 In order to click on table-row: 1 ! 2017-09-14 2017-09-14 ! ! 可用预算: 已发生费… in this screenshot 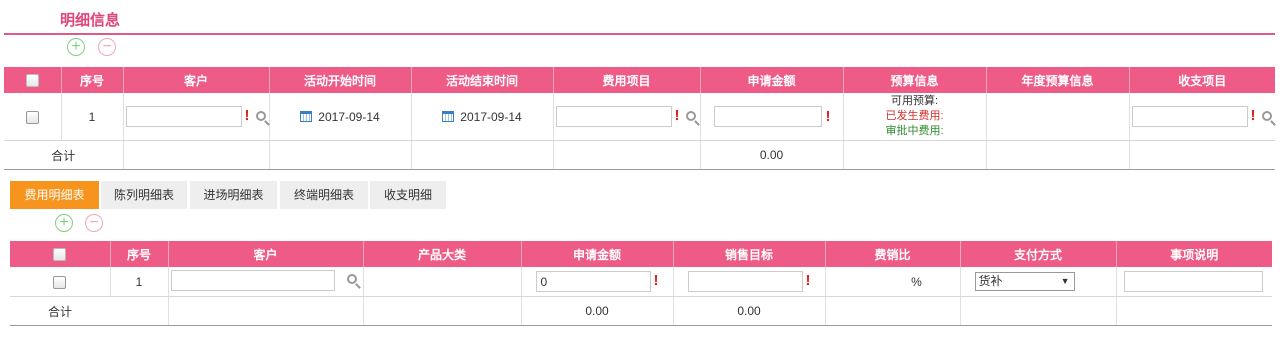, I will do `click(639, 117)`.